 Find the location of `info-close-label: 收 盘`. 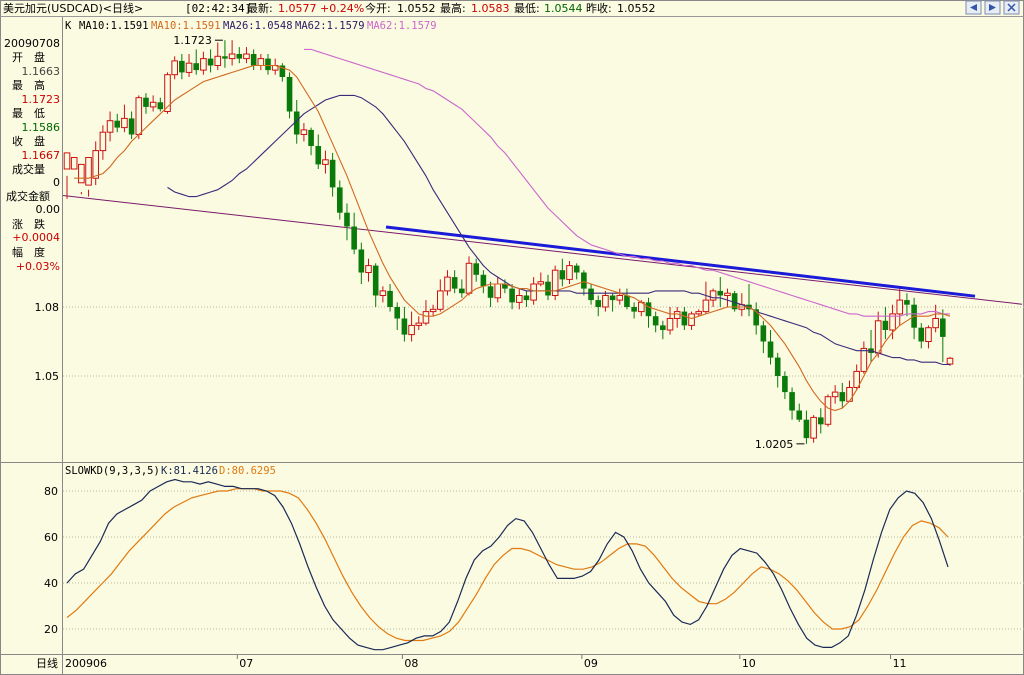

info-close-label: 收 盘 is located at coordinates (28, 141).